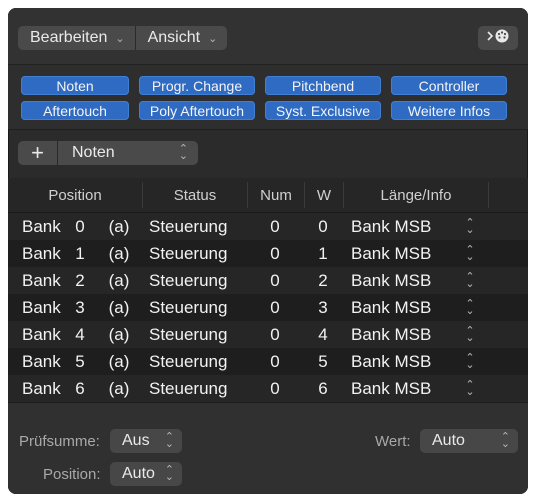  I want to click on position-value: Auto, so click(138, 473).